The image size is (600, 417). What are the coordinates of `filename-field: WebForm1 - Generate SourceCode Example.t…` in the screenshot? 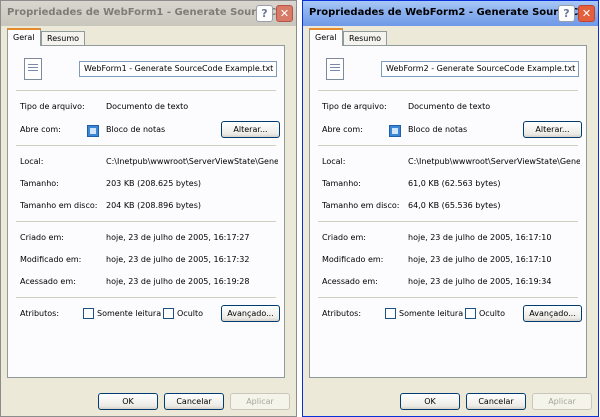 It's located at (178, 69).